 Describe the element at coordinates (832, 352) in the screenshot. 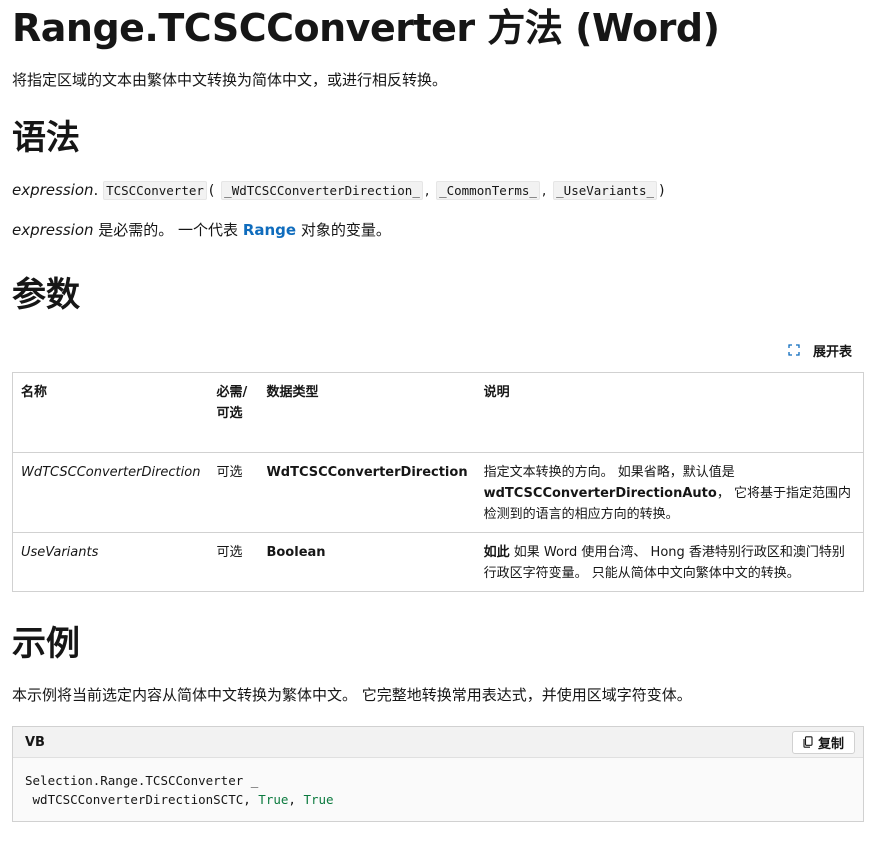

I see `expand-table-label: 展开表` at that location.